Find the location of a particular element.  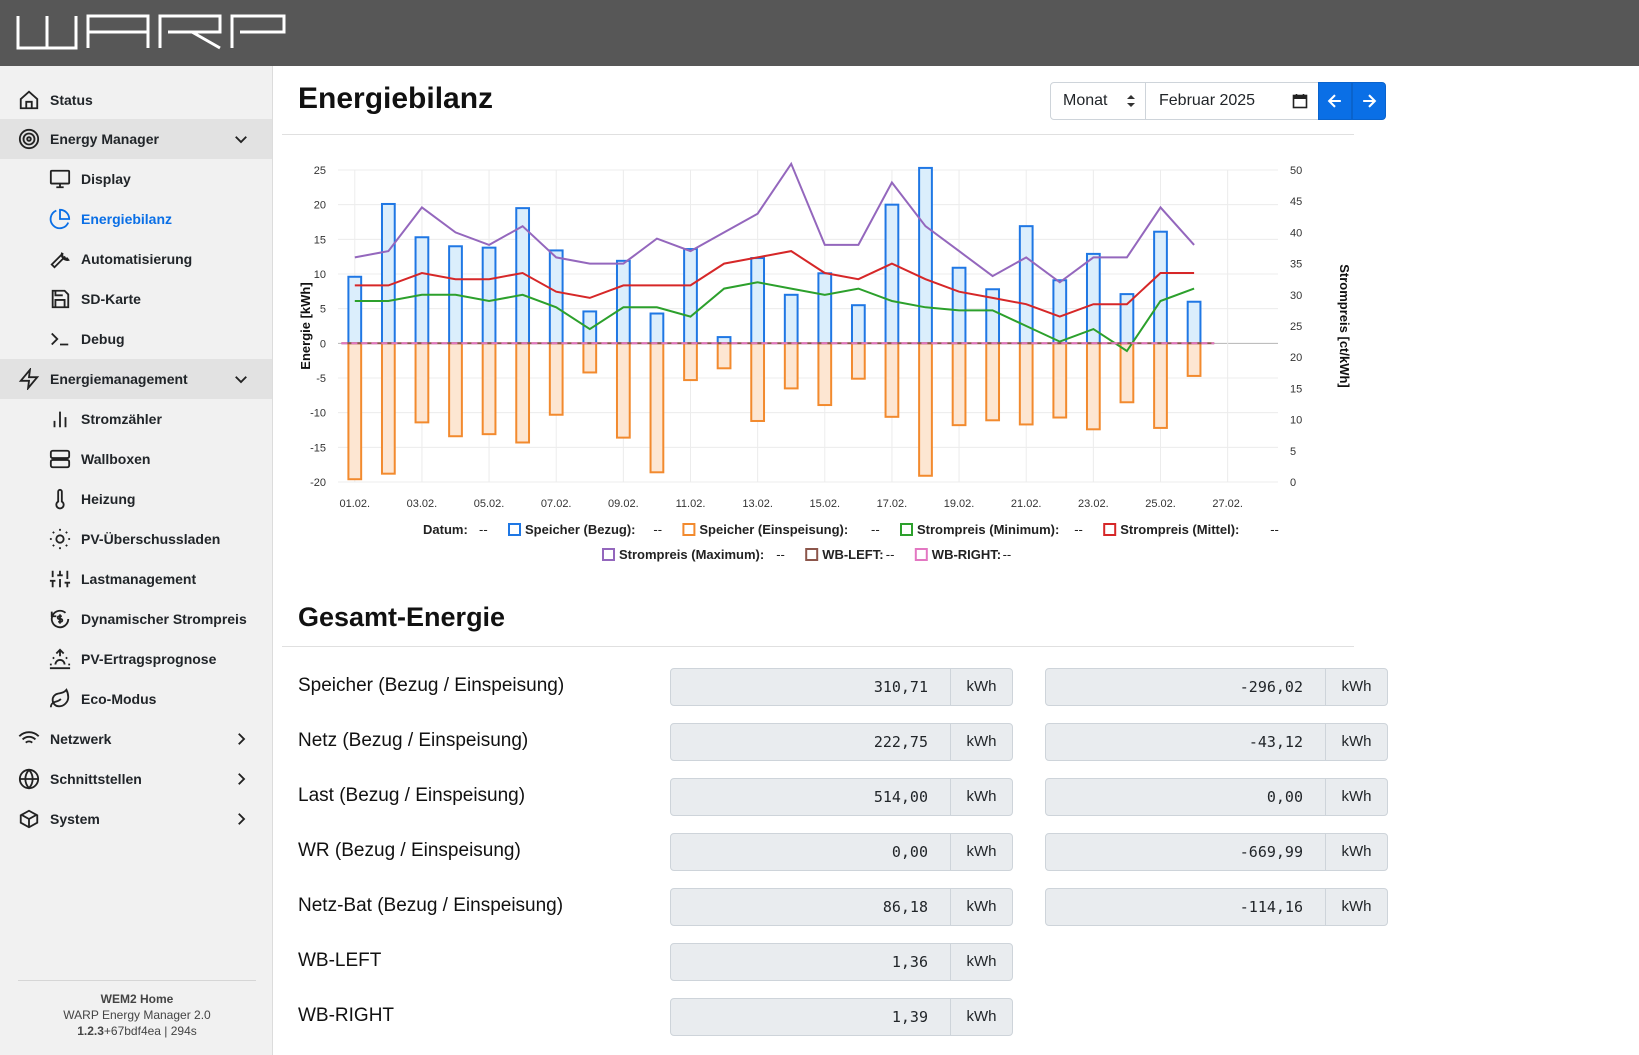

section-title: Gesamt-Energie is located at coordinates (402, 617).